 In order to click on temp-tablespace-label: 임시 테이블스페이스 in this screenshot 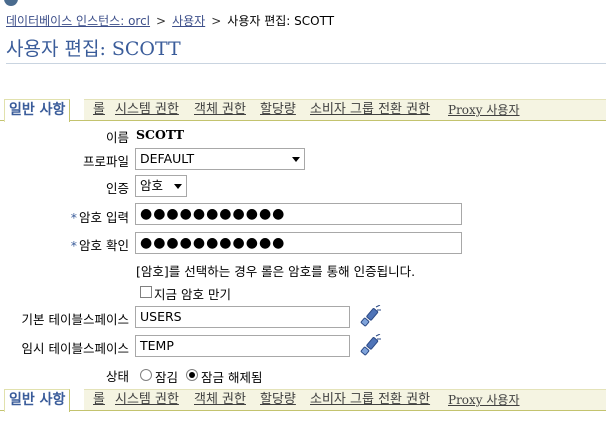, I will do `click(75, 348)`.